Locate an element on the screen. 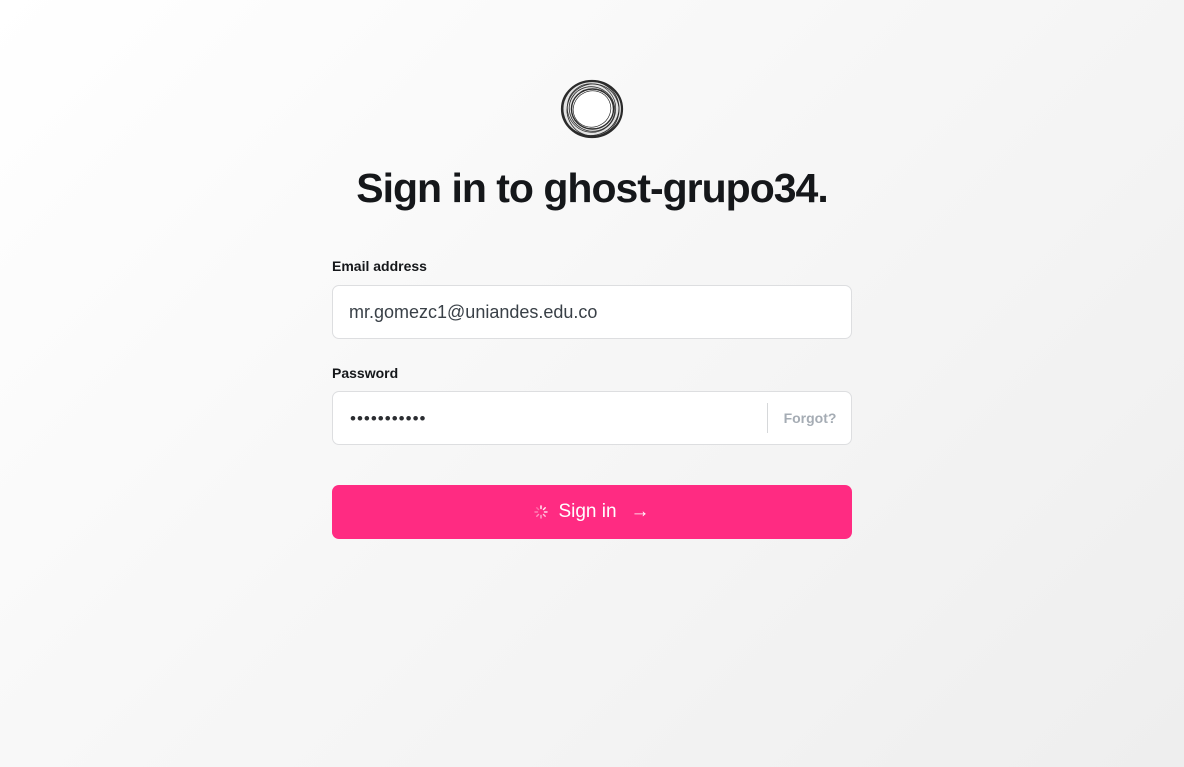  ghost-logo-icon is located at coordinates (592, 109).